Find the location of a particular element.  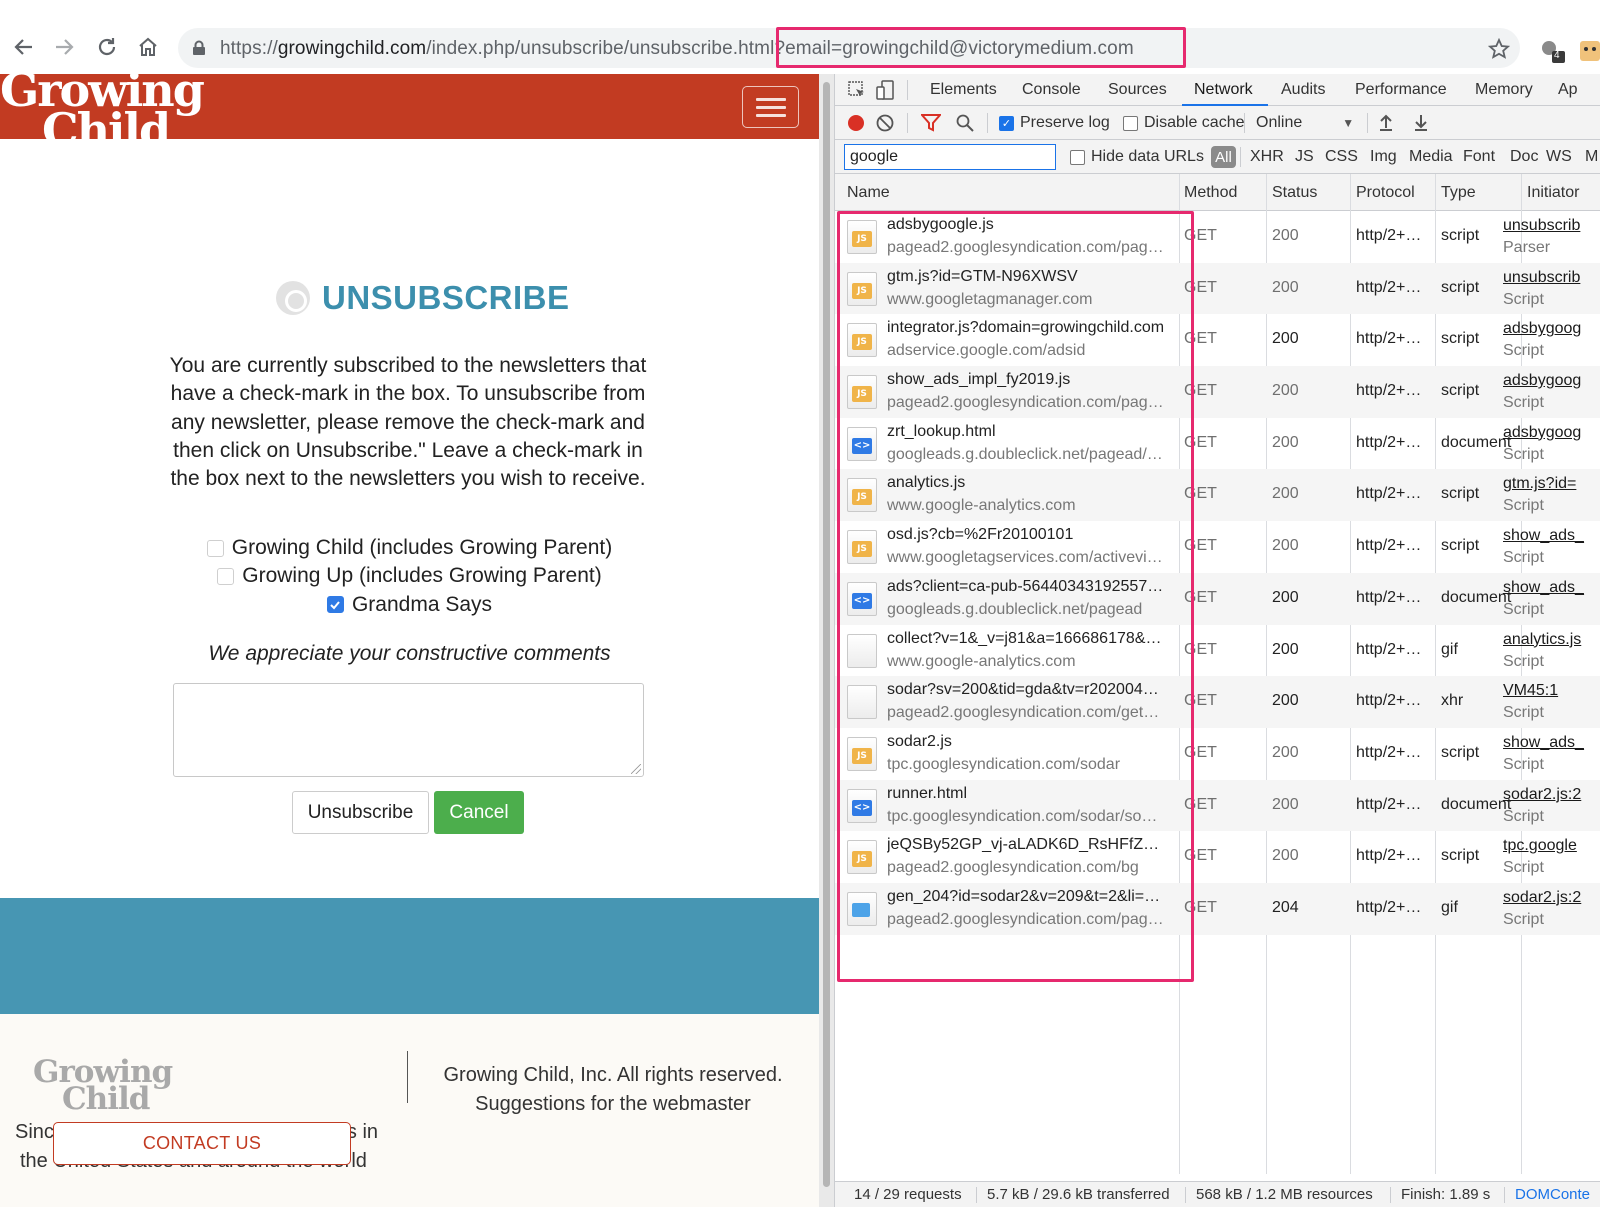

newsletter-option: Growing Child (includes Growing Parent) is located at coordinates (409, 548).